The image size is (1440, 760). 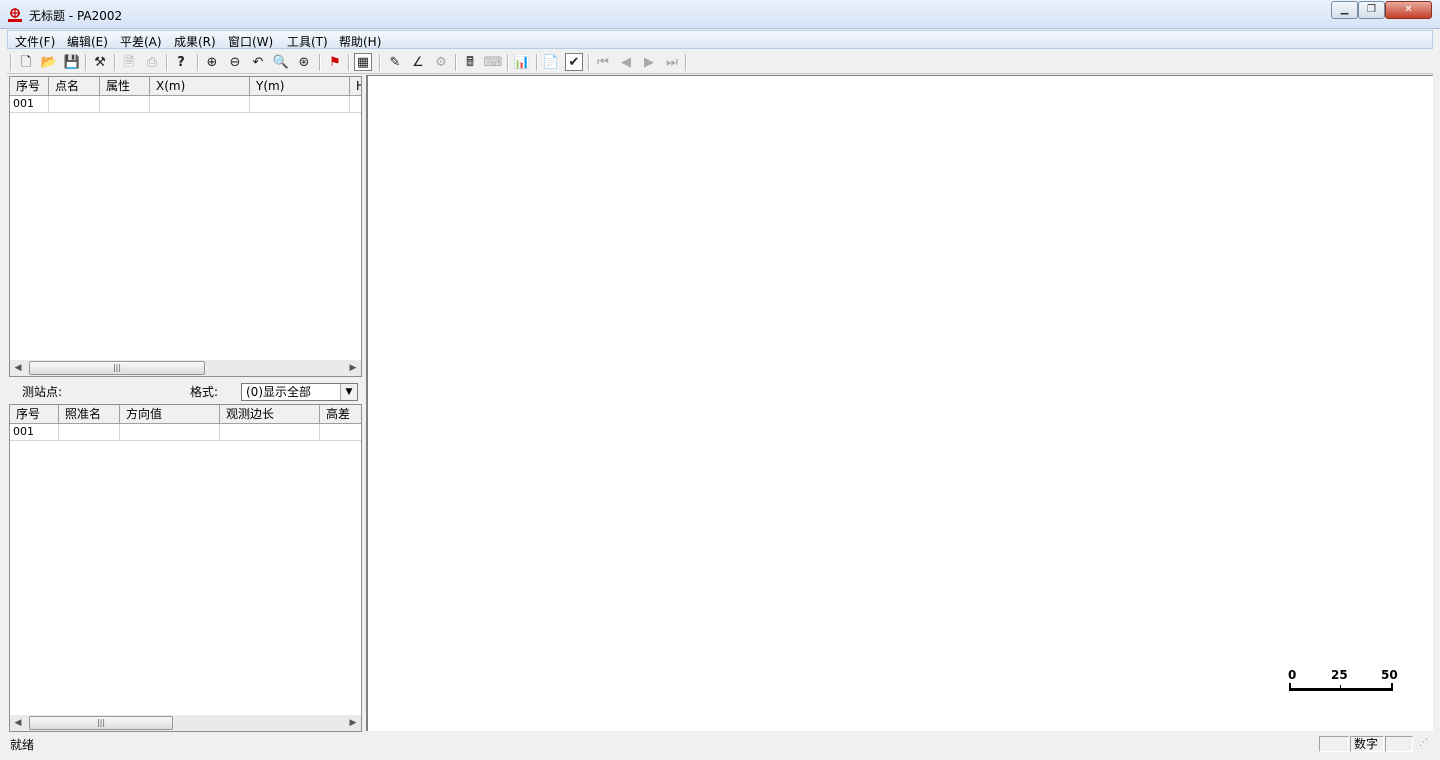 What do you see at coordinates (355, 86) in the screenshot?
I see `col-header-h: H` at bounding box center [355, 86].